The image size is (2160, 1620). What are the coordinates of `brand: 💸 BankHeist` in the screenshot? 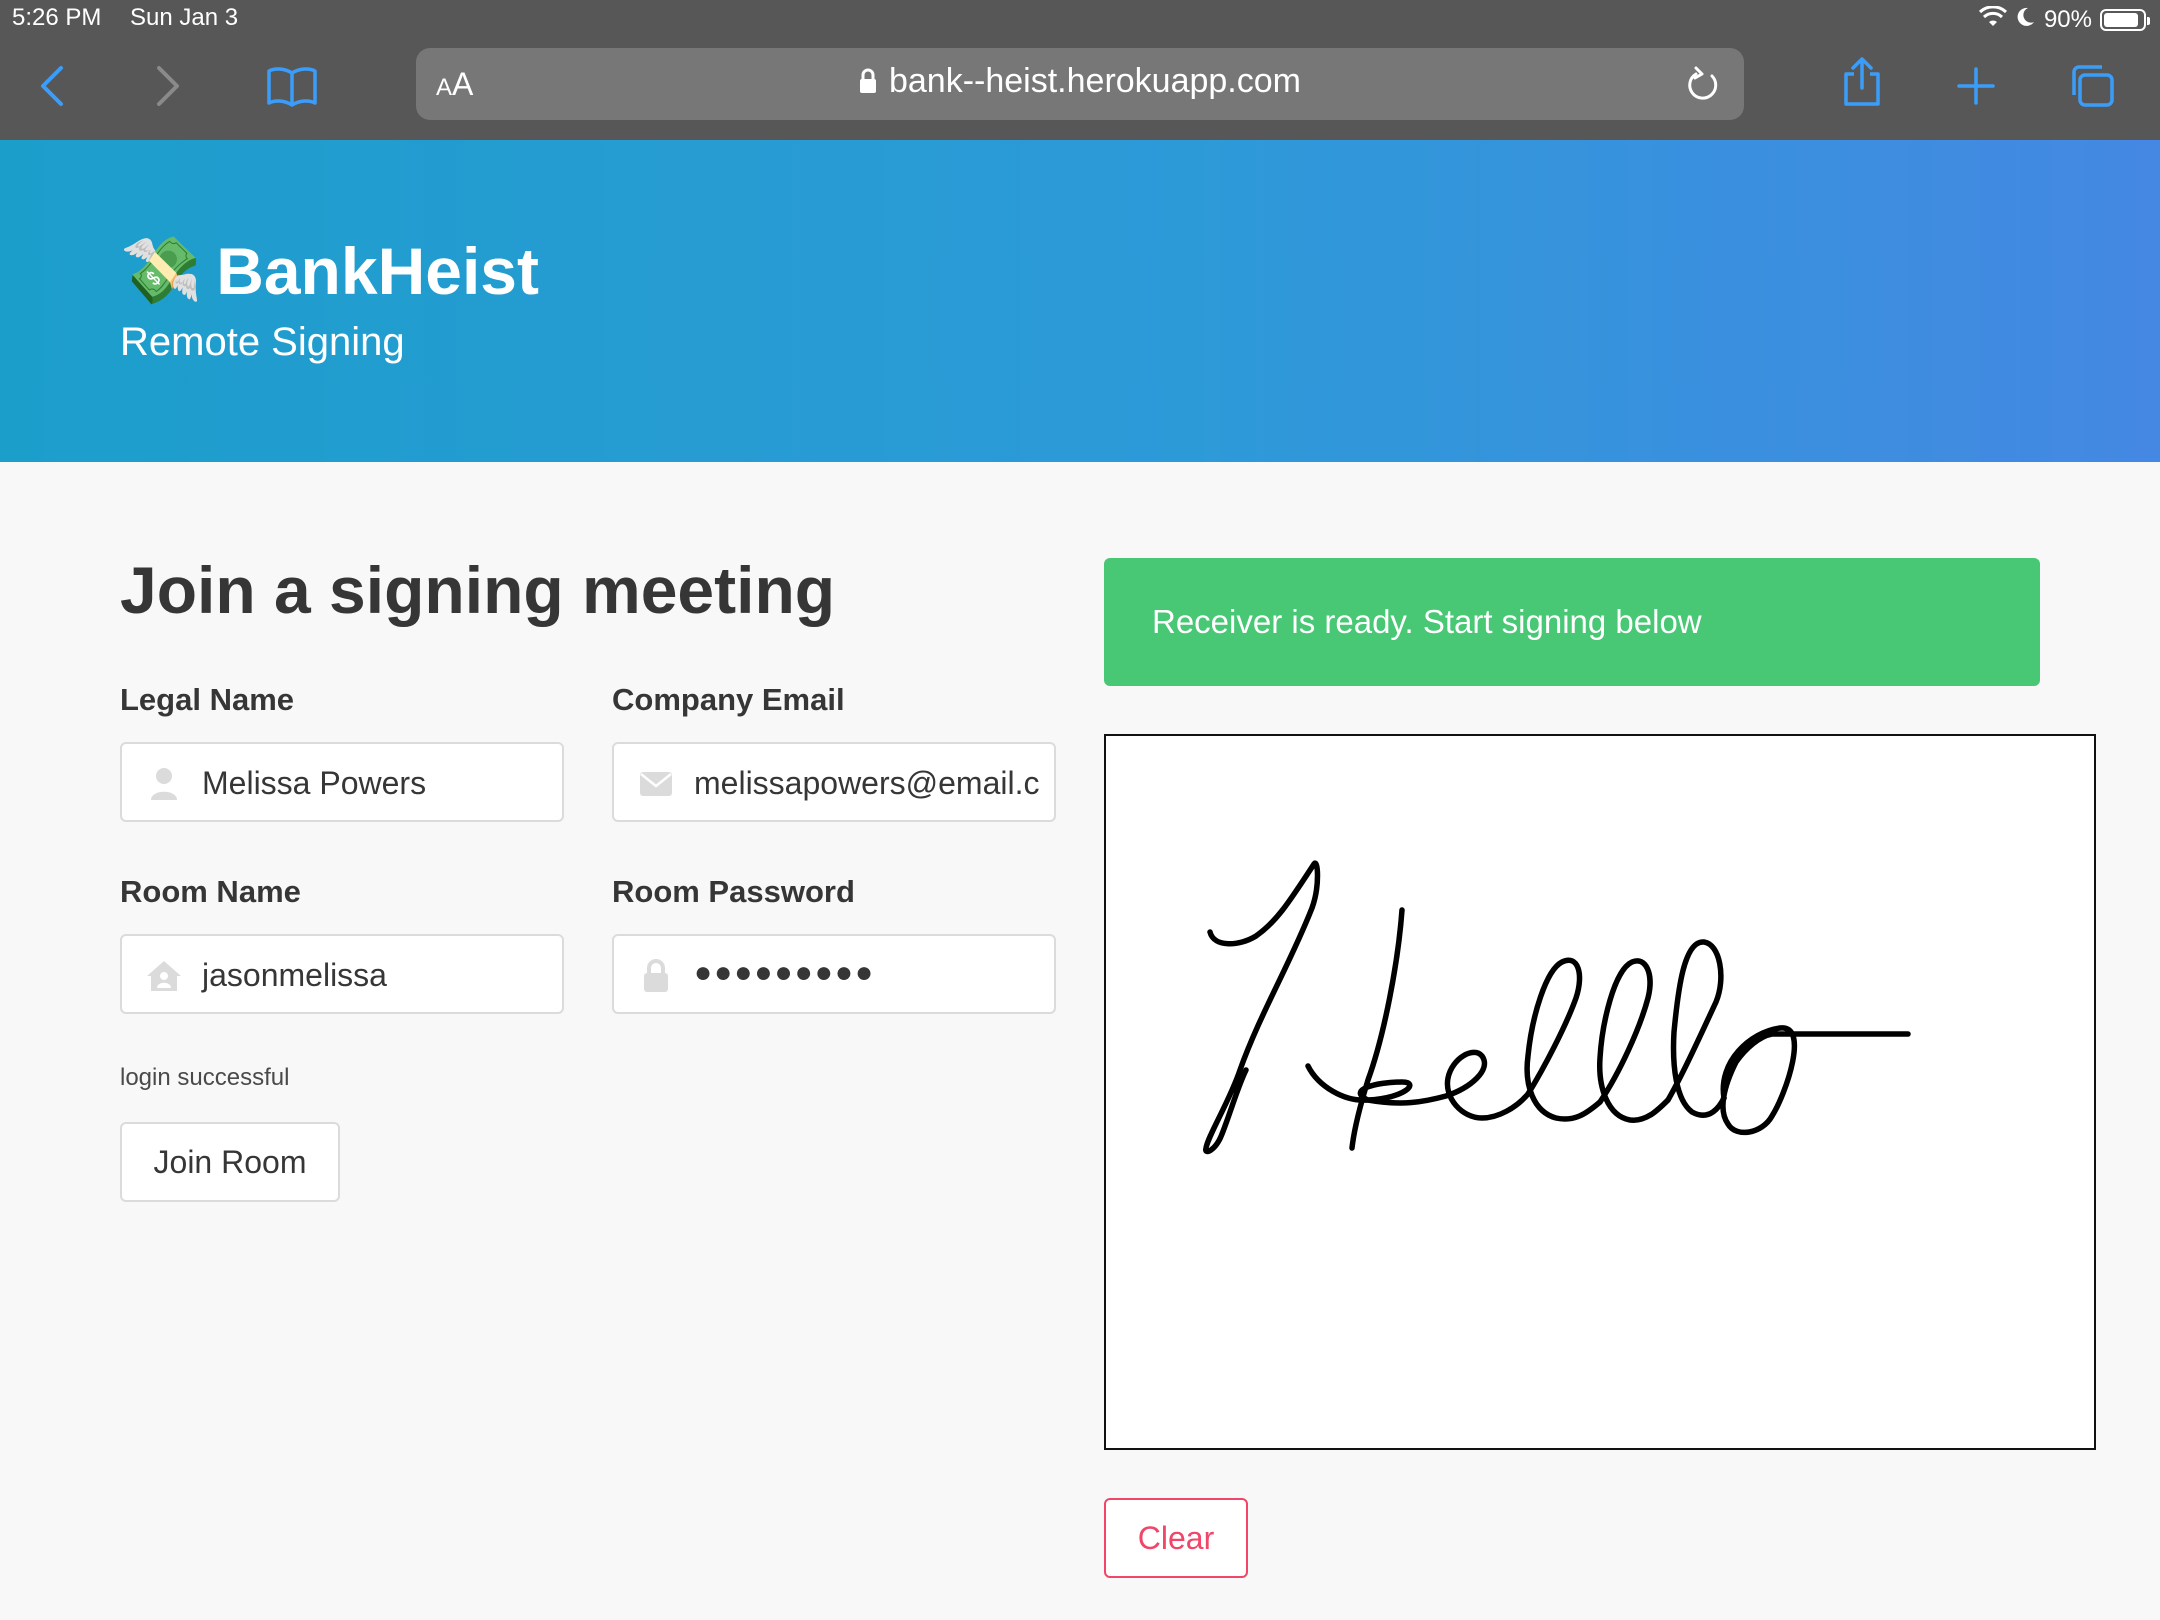 It's located at (329, 271).